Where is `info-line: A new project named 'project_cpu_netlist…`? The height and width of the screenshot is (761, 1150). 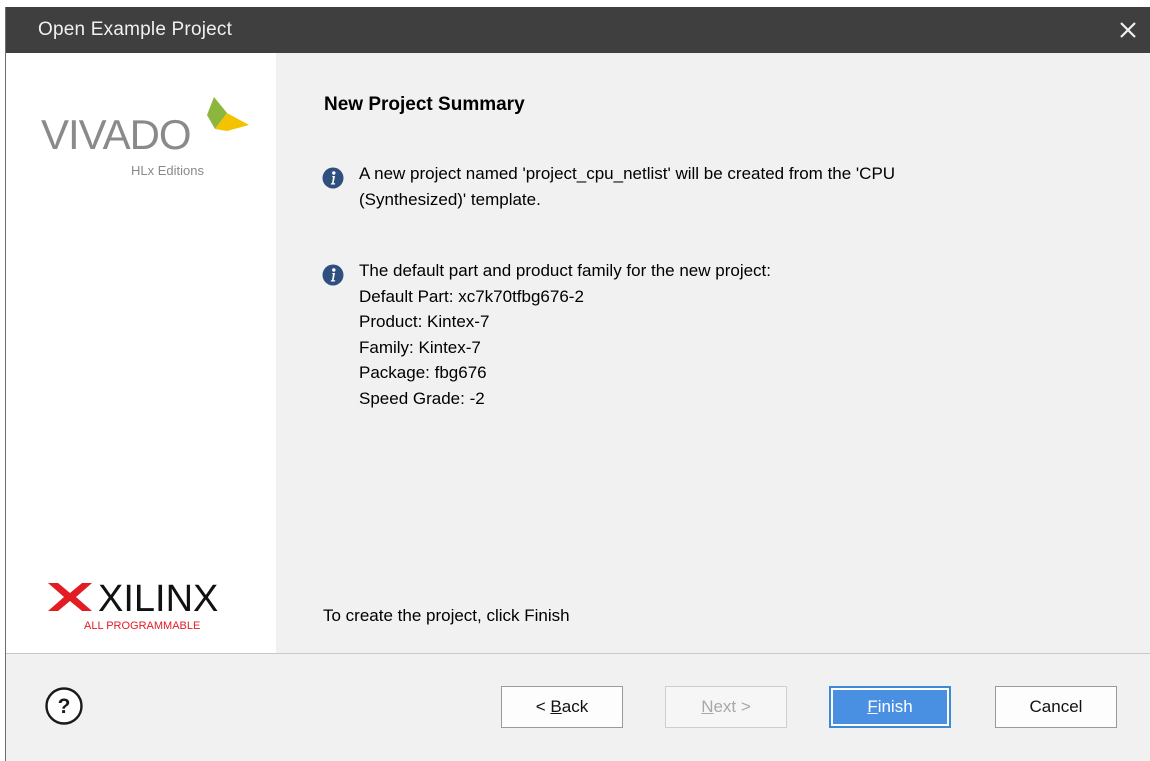 info-line: A new project named 'project_cpu_netlist… is located at coordinates (627, 173).